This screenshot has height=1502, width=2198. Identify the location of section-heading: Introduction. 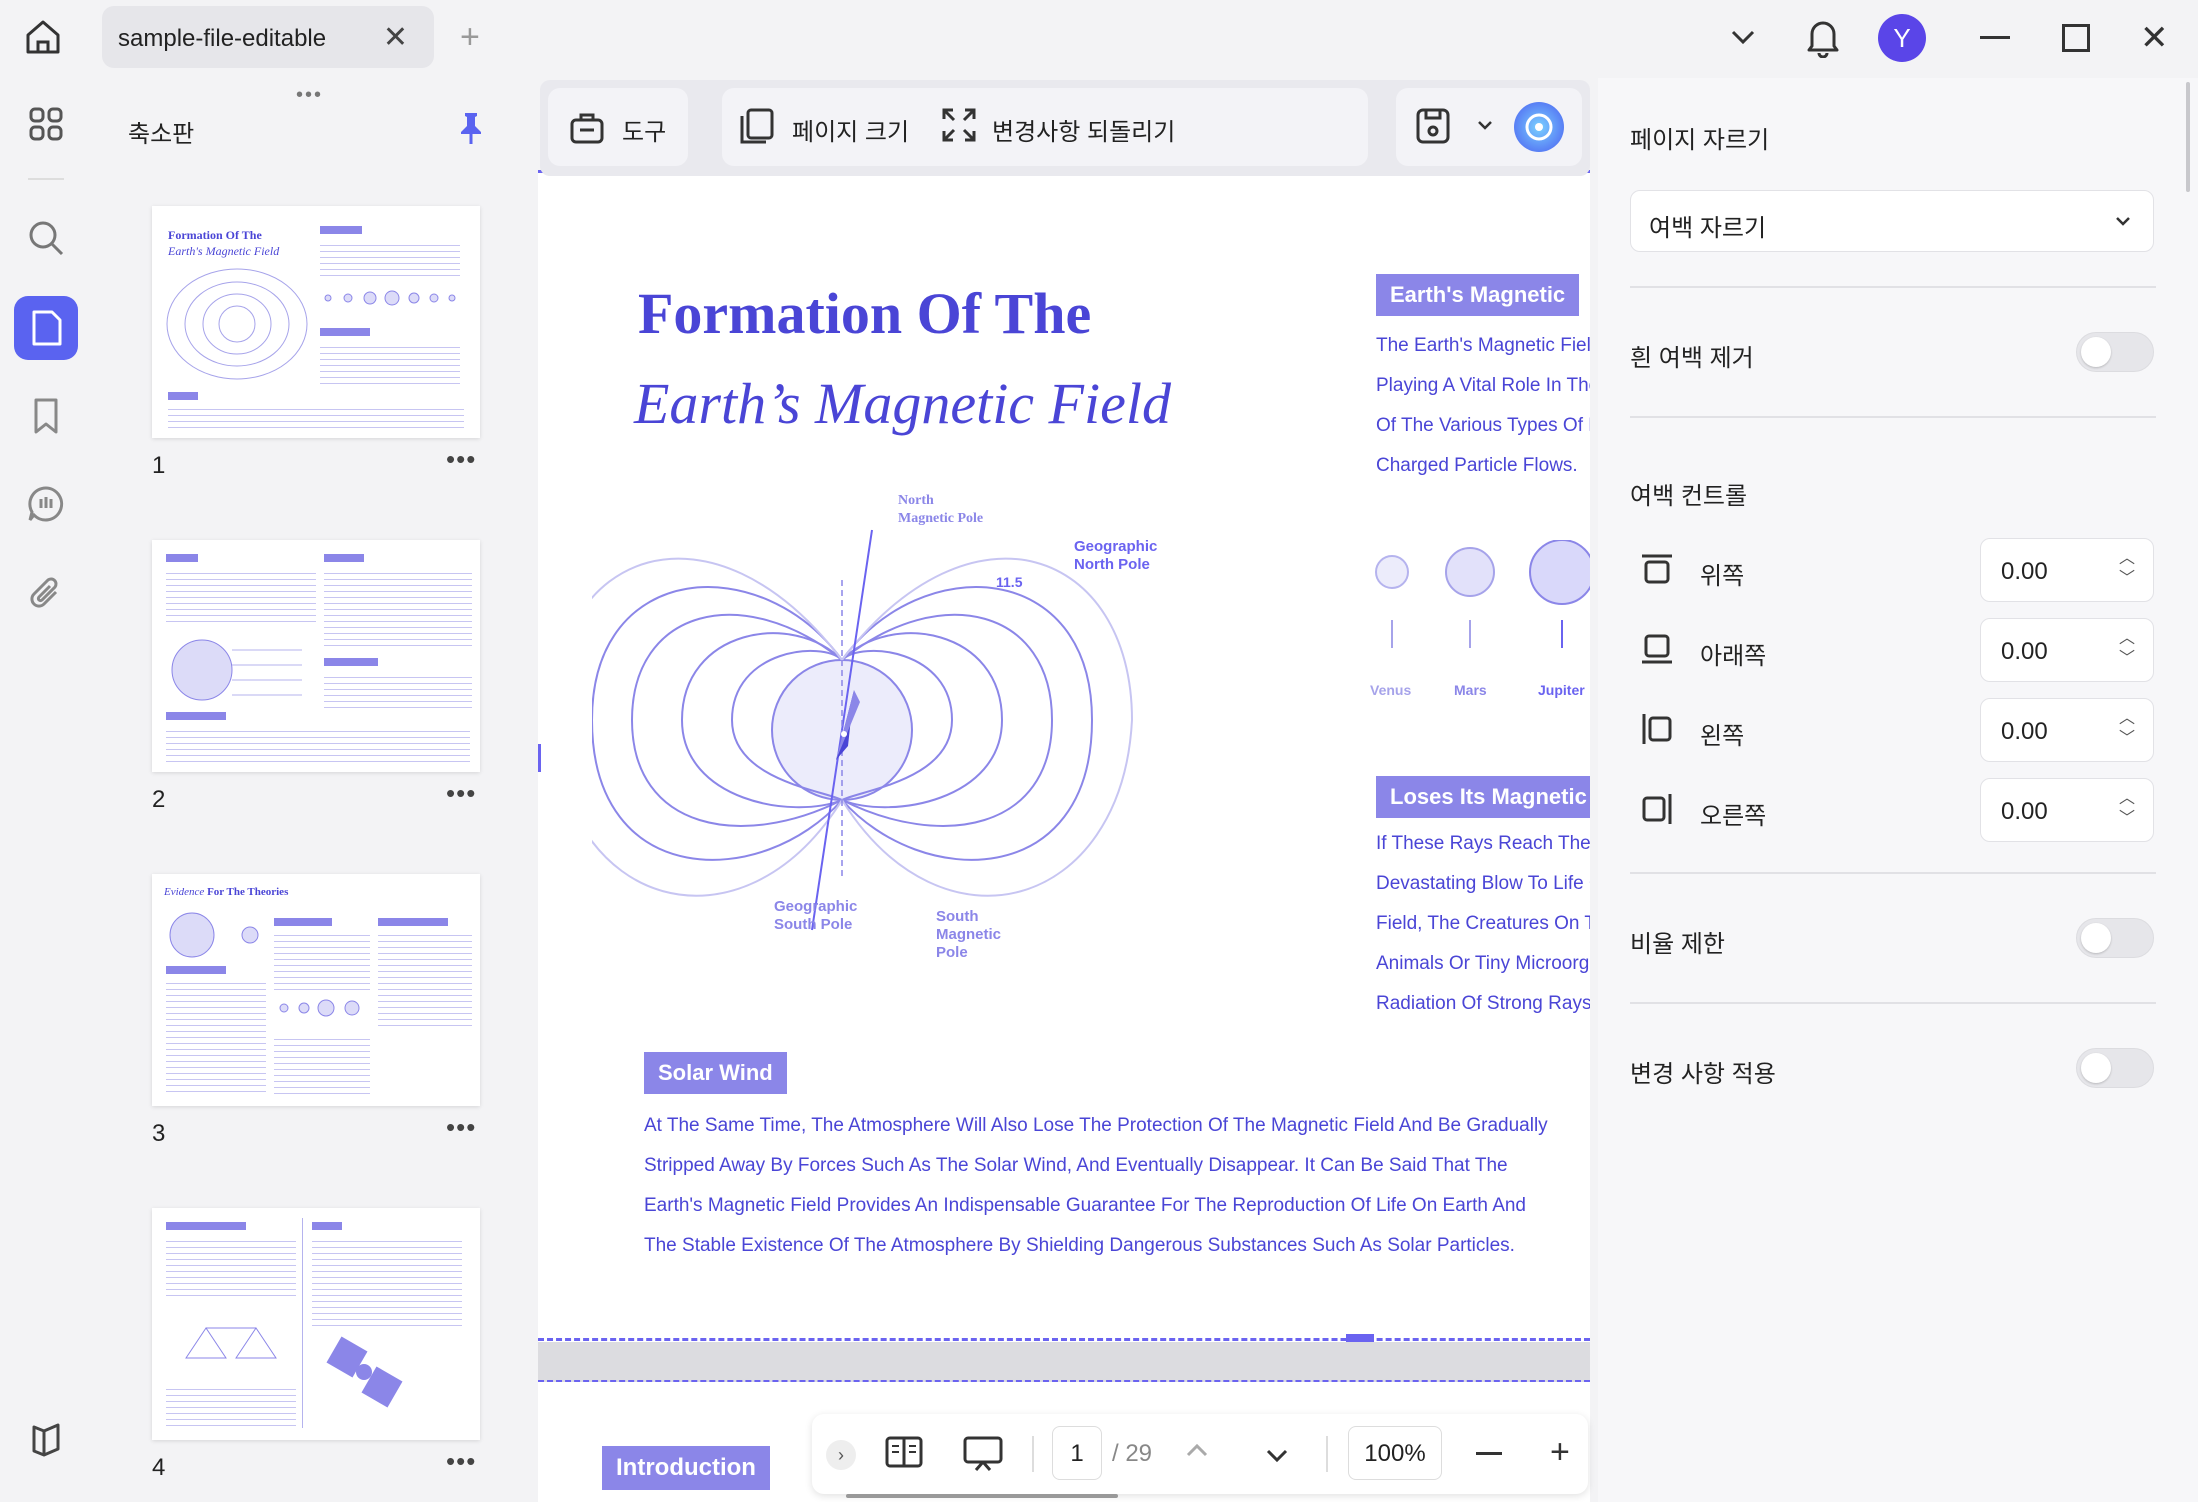
(686, 1468).